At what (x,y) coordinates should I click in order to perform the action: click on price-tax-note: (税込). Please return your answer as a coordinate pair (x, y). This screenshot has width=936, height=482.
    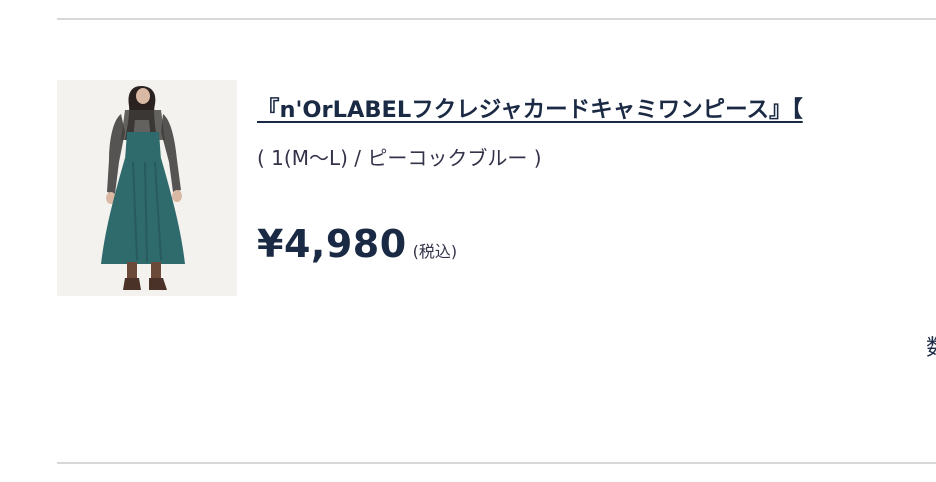
    Looking at the image, I should click on (435, 251).